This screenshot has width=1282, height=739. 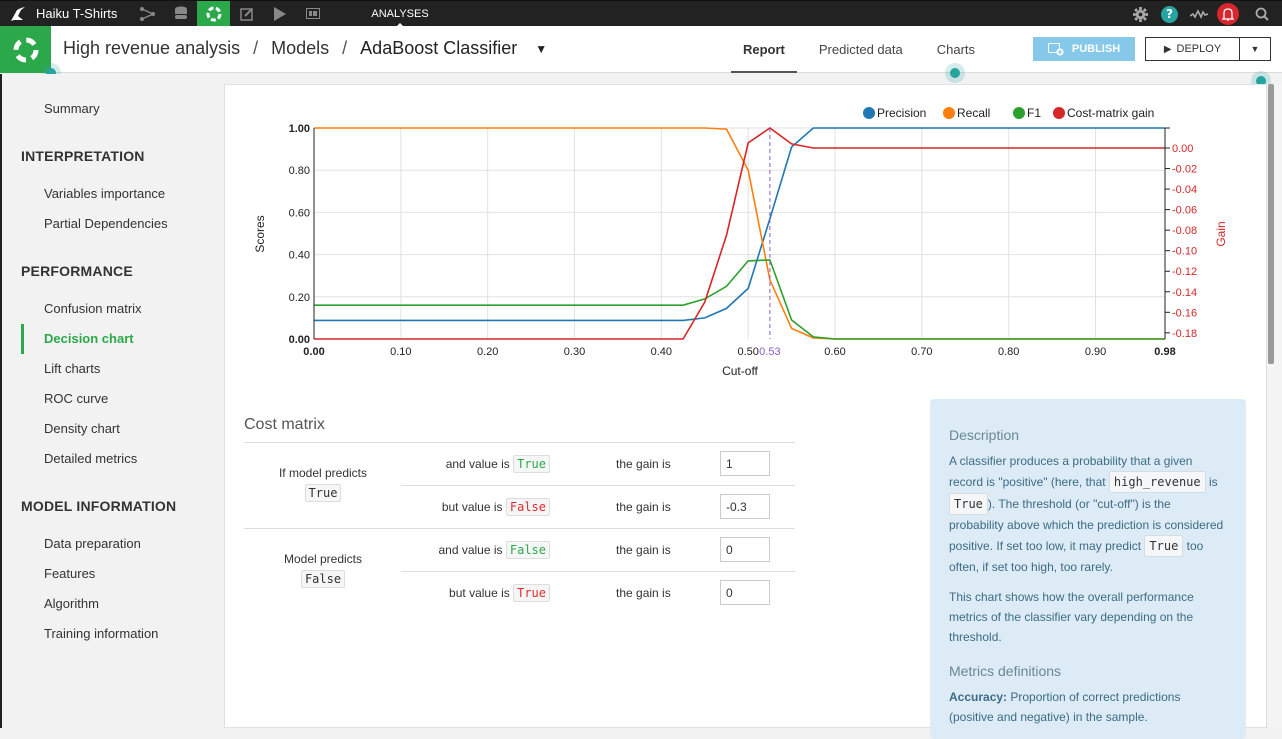 I want to click on sidebar-item-training-information: Training information, so click(x=101, y=633).